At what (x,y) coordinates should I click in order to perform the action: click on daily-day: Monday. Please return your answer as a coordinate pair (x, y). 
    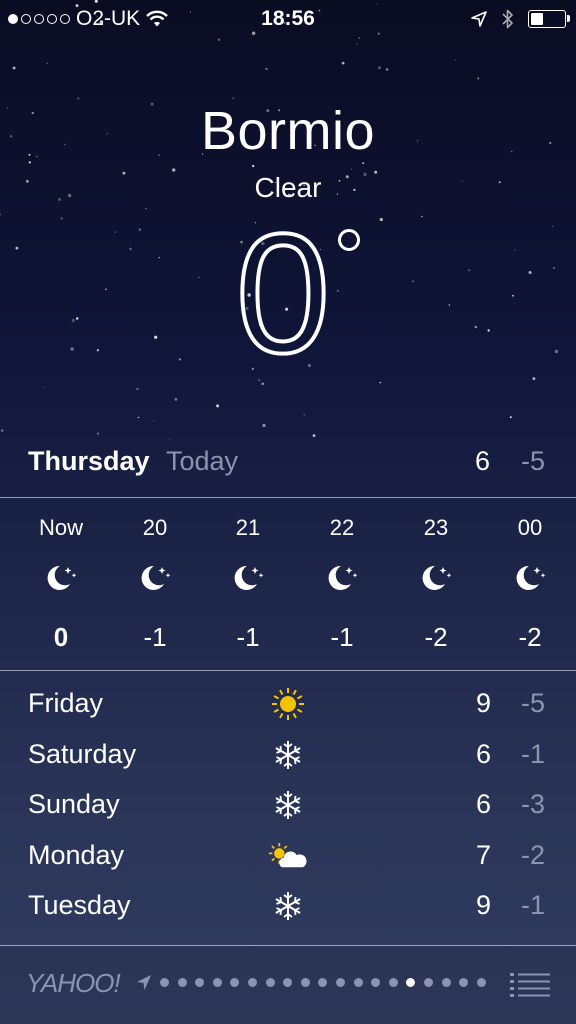
    Looking at the image, I should click on (76, 854).